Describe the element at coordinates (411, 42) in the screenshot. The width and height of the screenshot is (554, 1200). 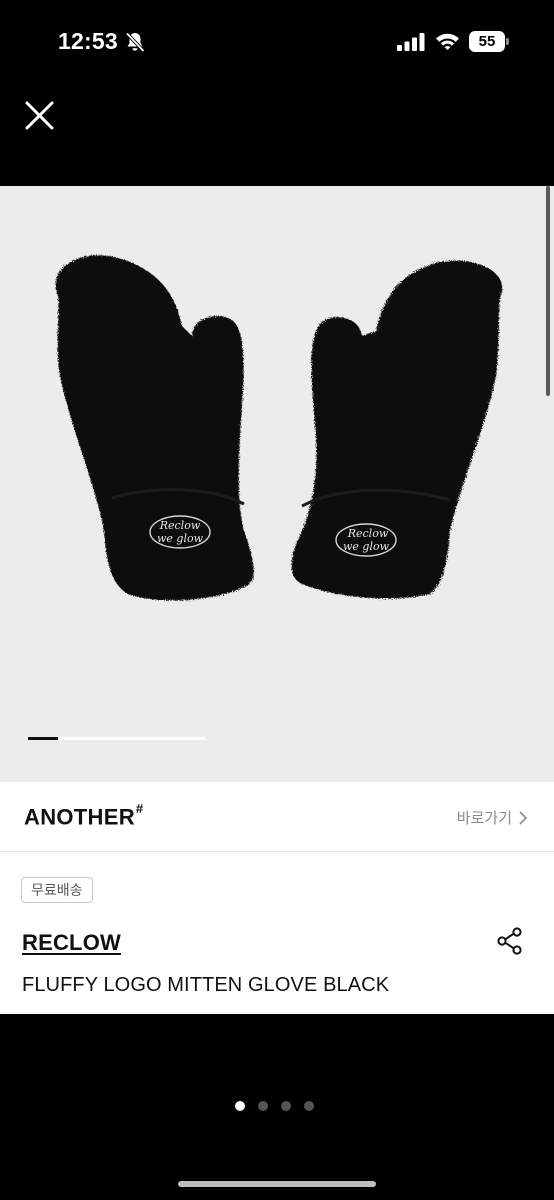
I see `signal-icon` at that location.